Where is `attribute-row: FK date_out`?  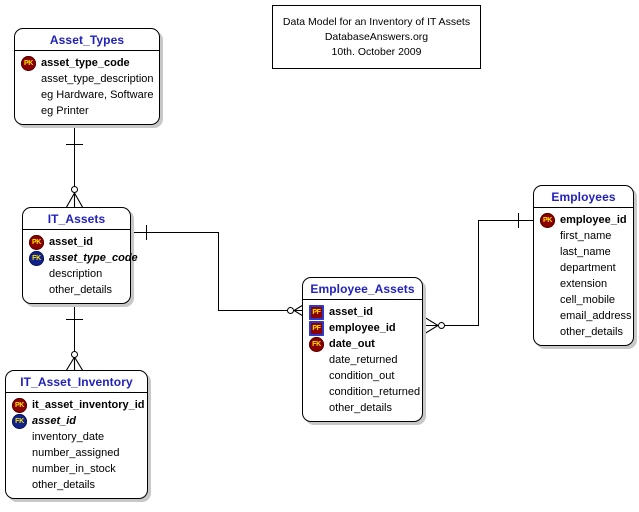
attribute-row: FK date_out is located at coordinates (363, 344).